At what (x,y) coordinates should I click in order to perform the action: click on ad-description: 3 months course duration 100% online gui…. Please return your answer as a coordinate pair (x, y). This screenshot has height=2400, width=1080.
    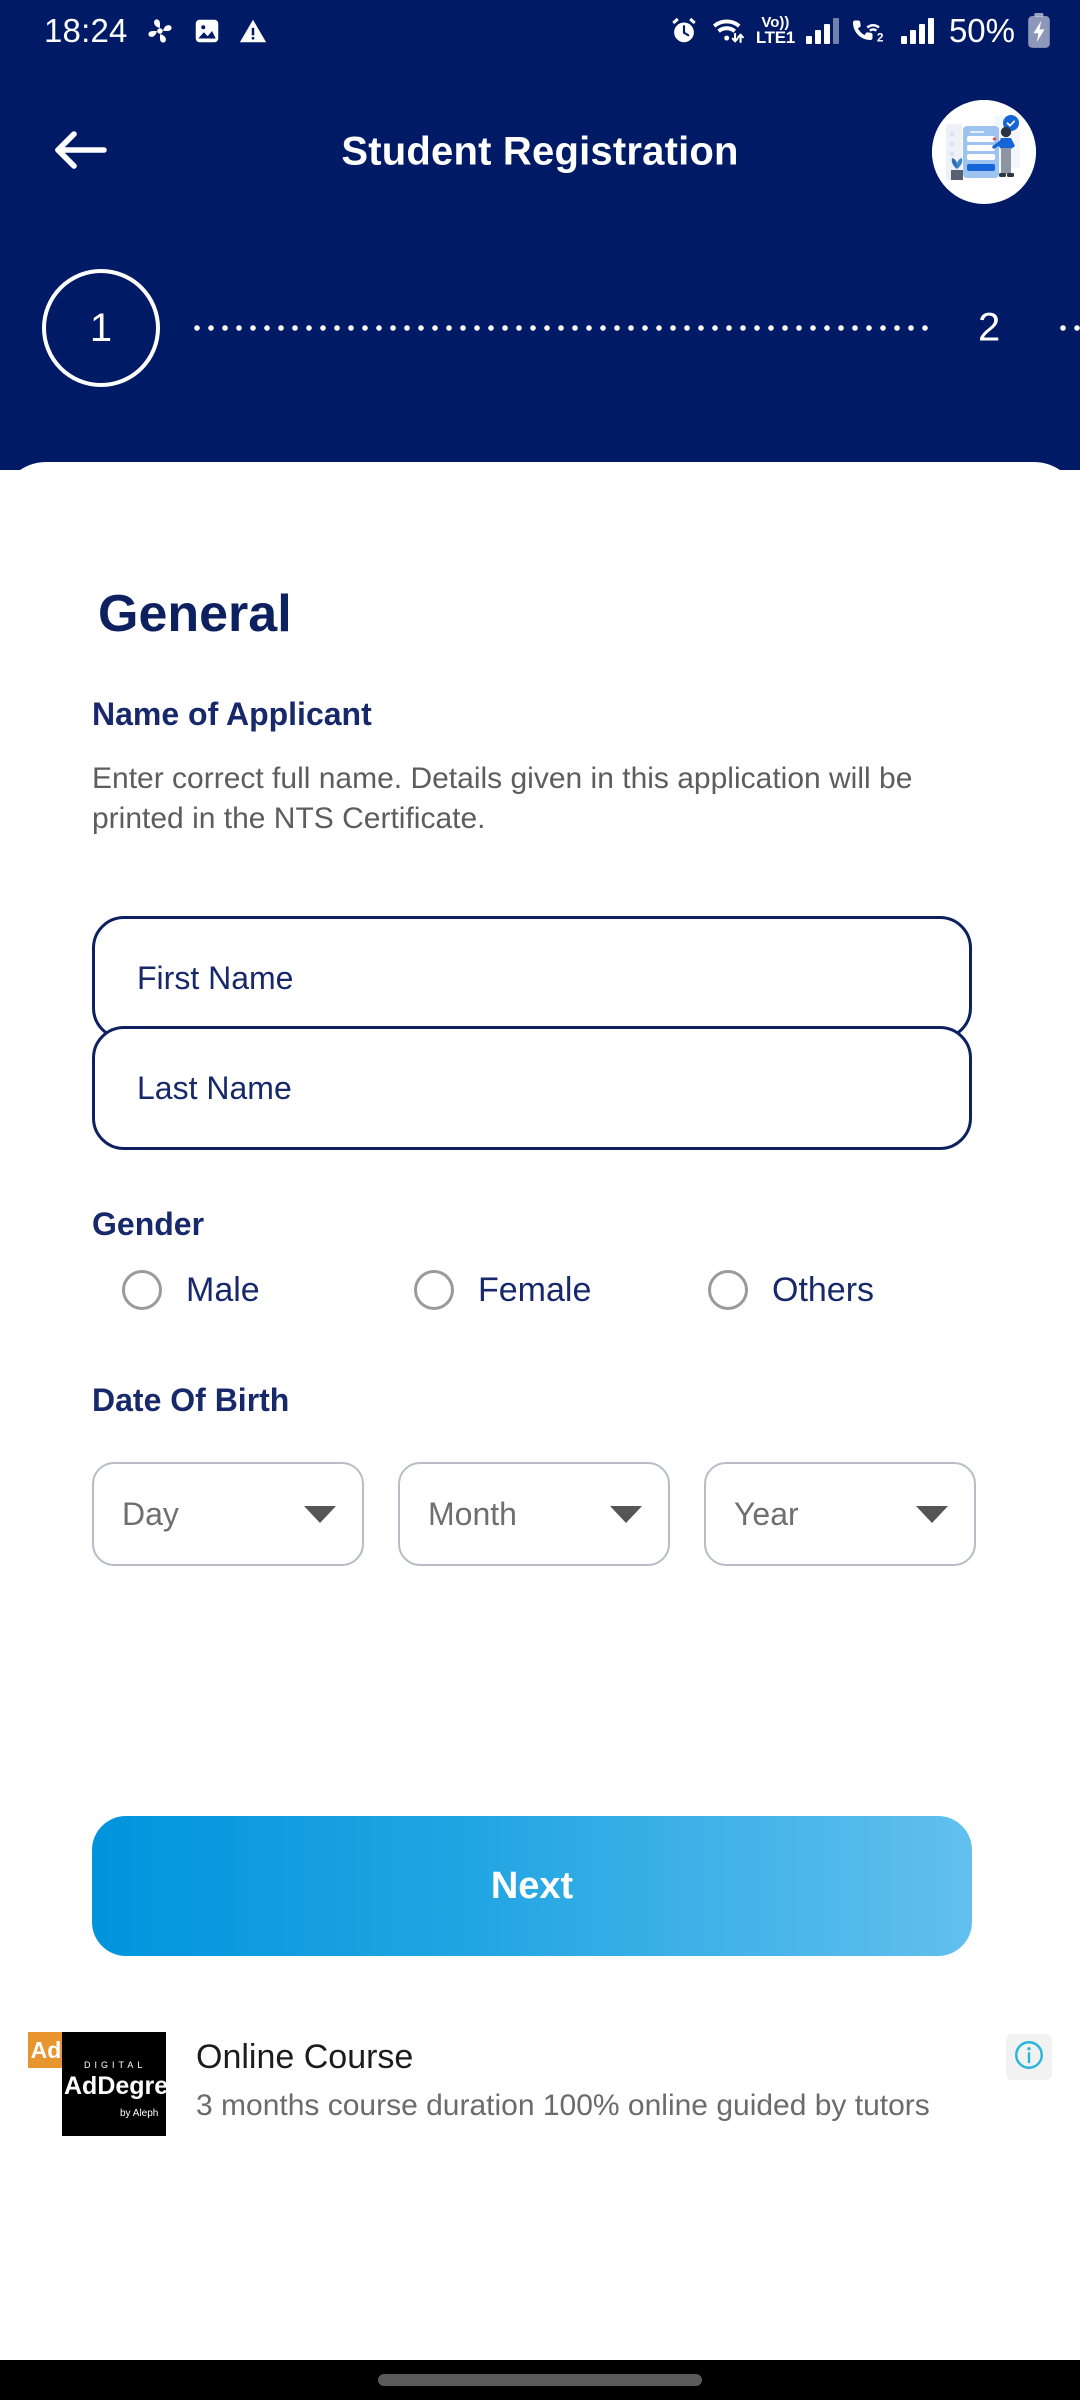
    Looking at the image, I should click on (563, 2105).